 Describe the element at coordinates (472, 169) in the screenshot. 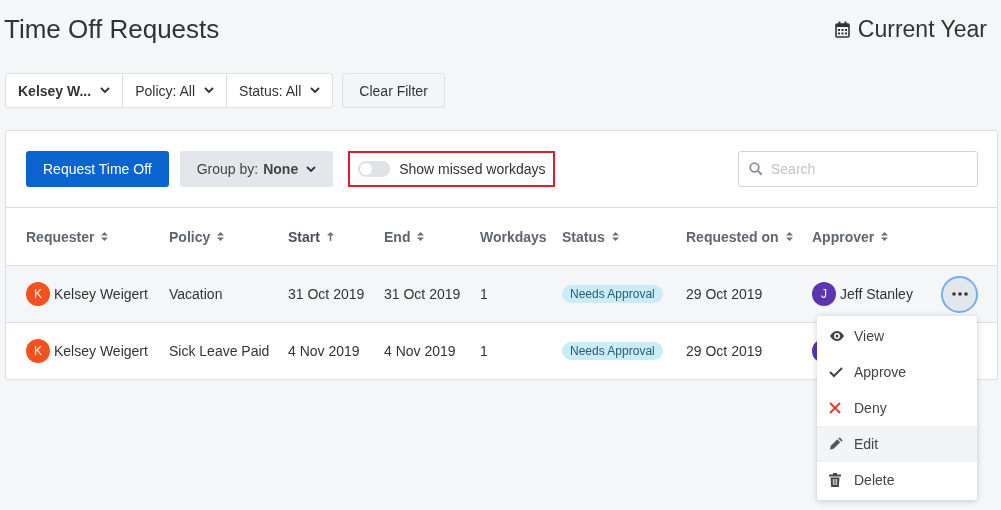

I see `toggle-label: Show missed workdays` at that location.